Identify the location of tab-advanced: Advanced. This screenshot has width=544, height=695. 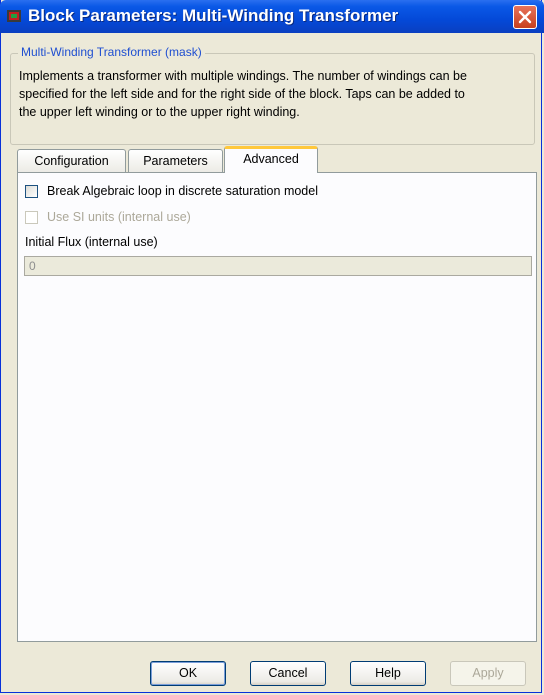
(271, 159).